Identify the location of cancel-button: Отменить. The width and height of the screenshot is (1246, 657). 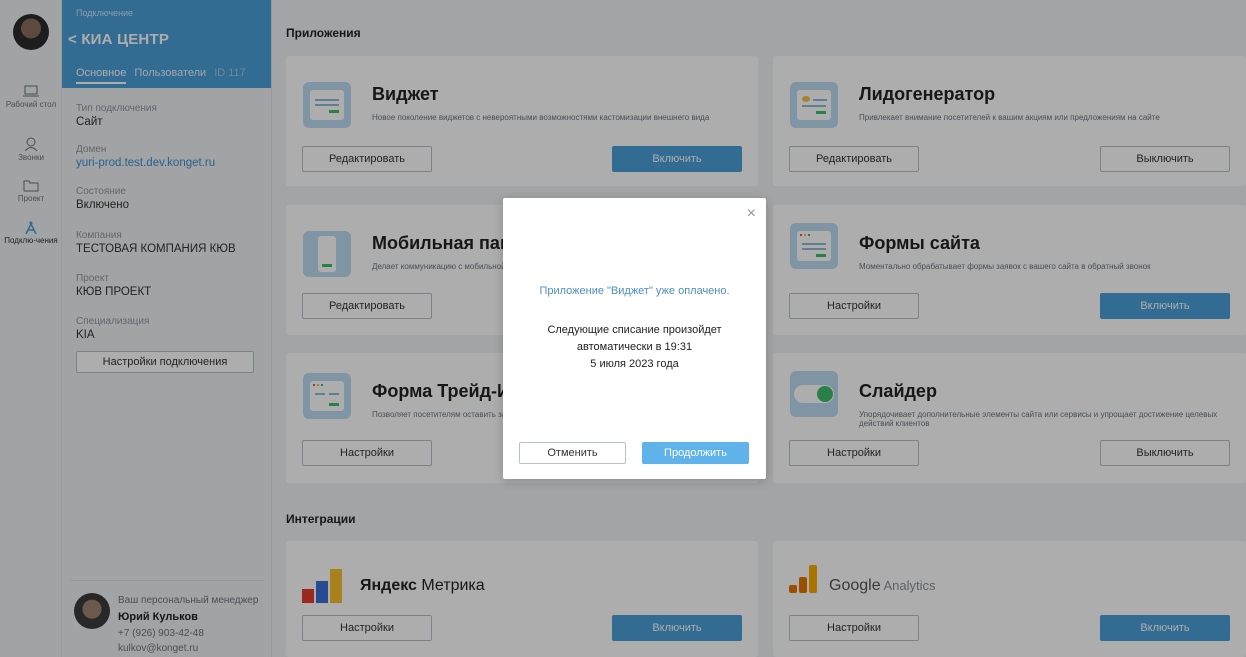
(572, 453).